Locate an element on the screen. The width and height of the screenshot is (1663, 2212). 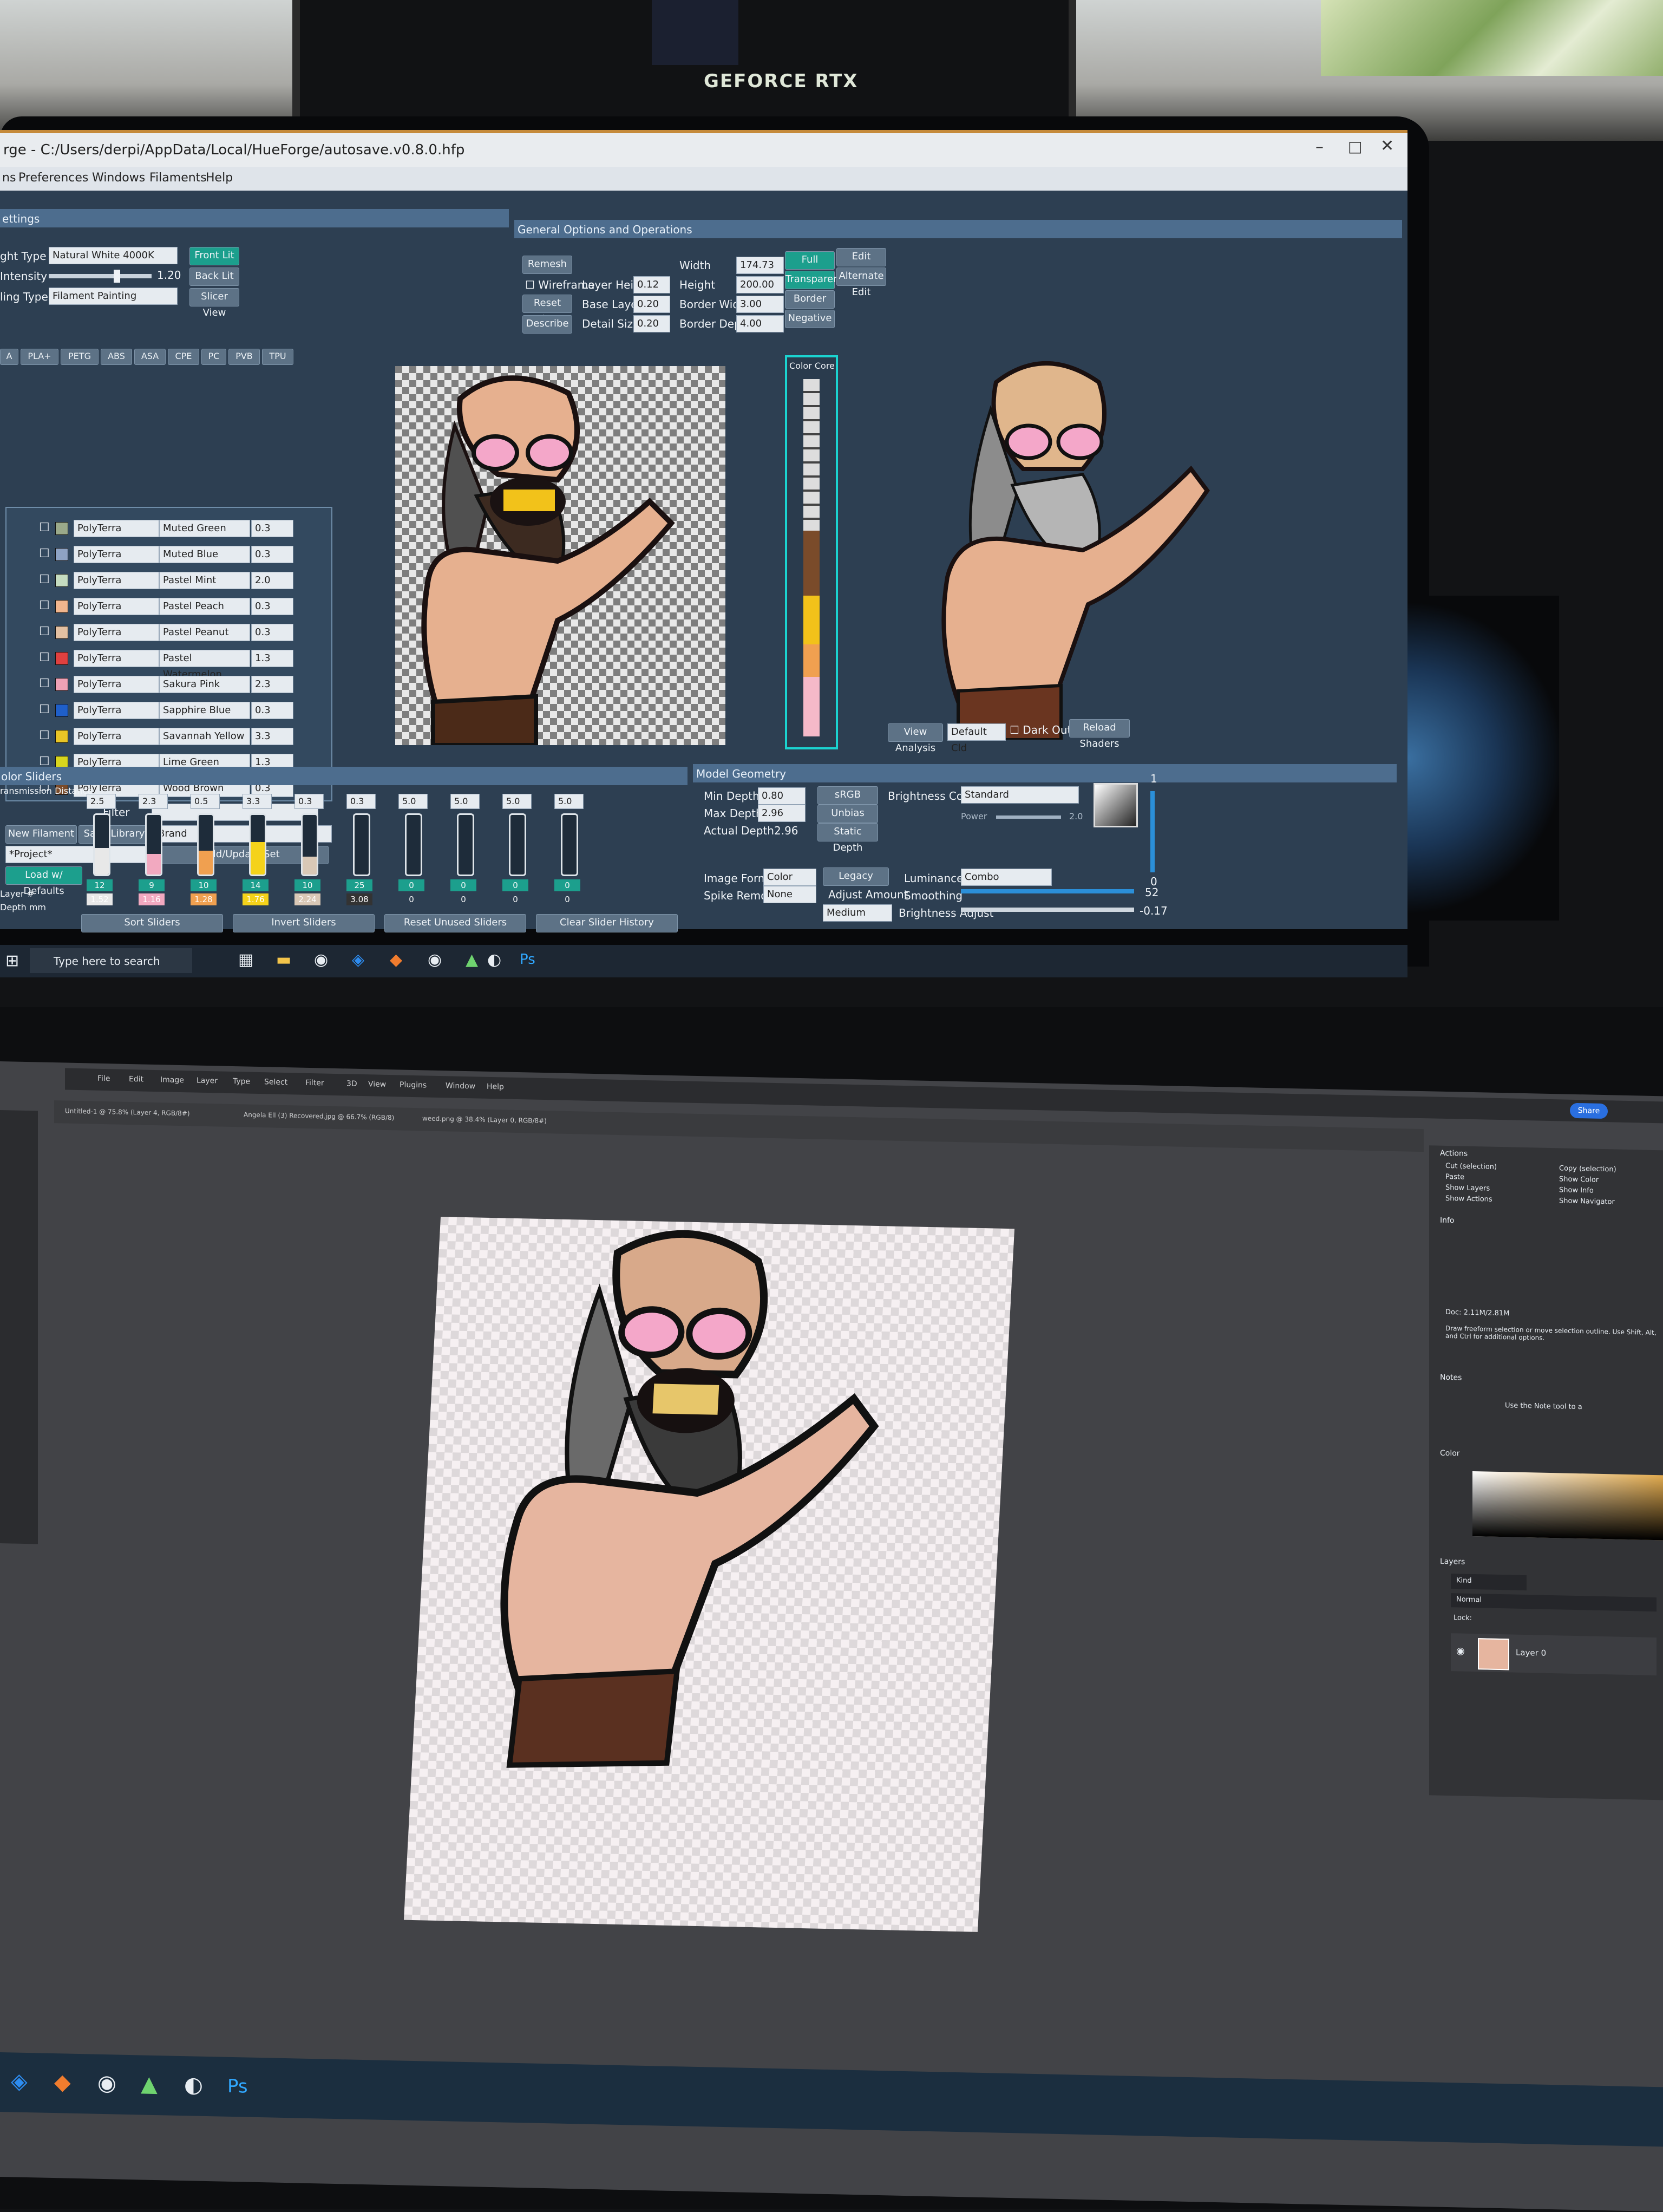
filament-td: 2.0 is located at coordinates (272, 581).